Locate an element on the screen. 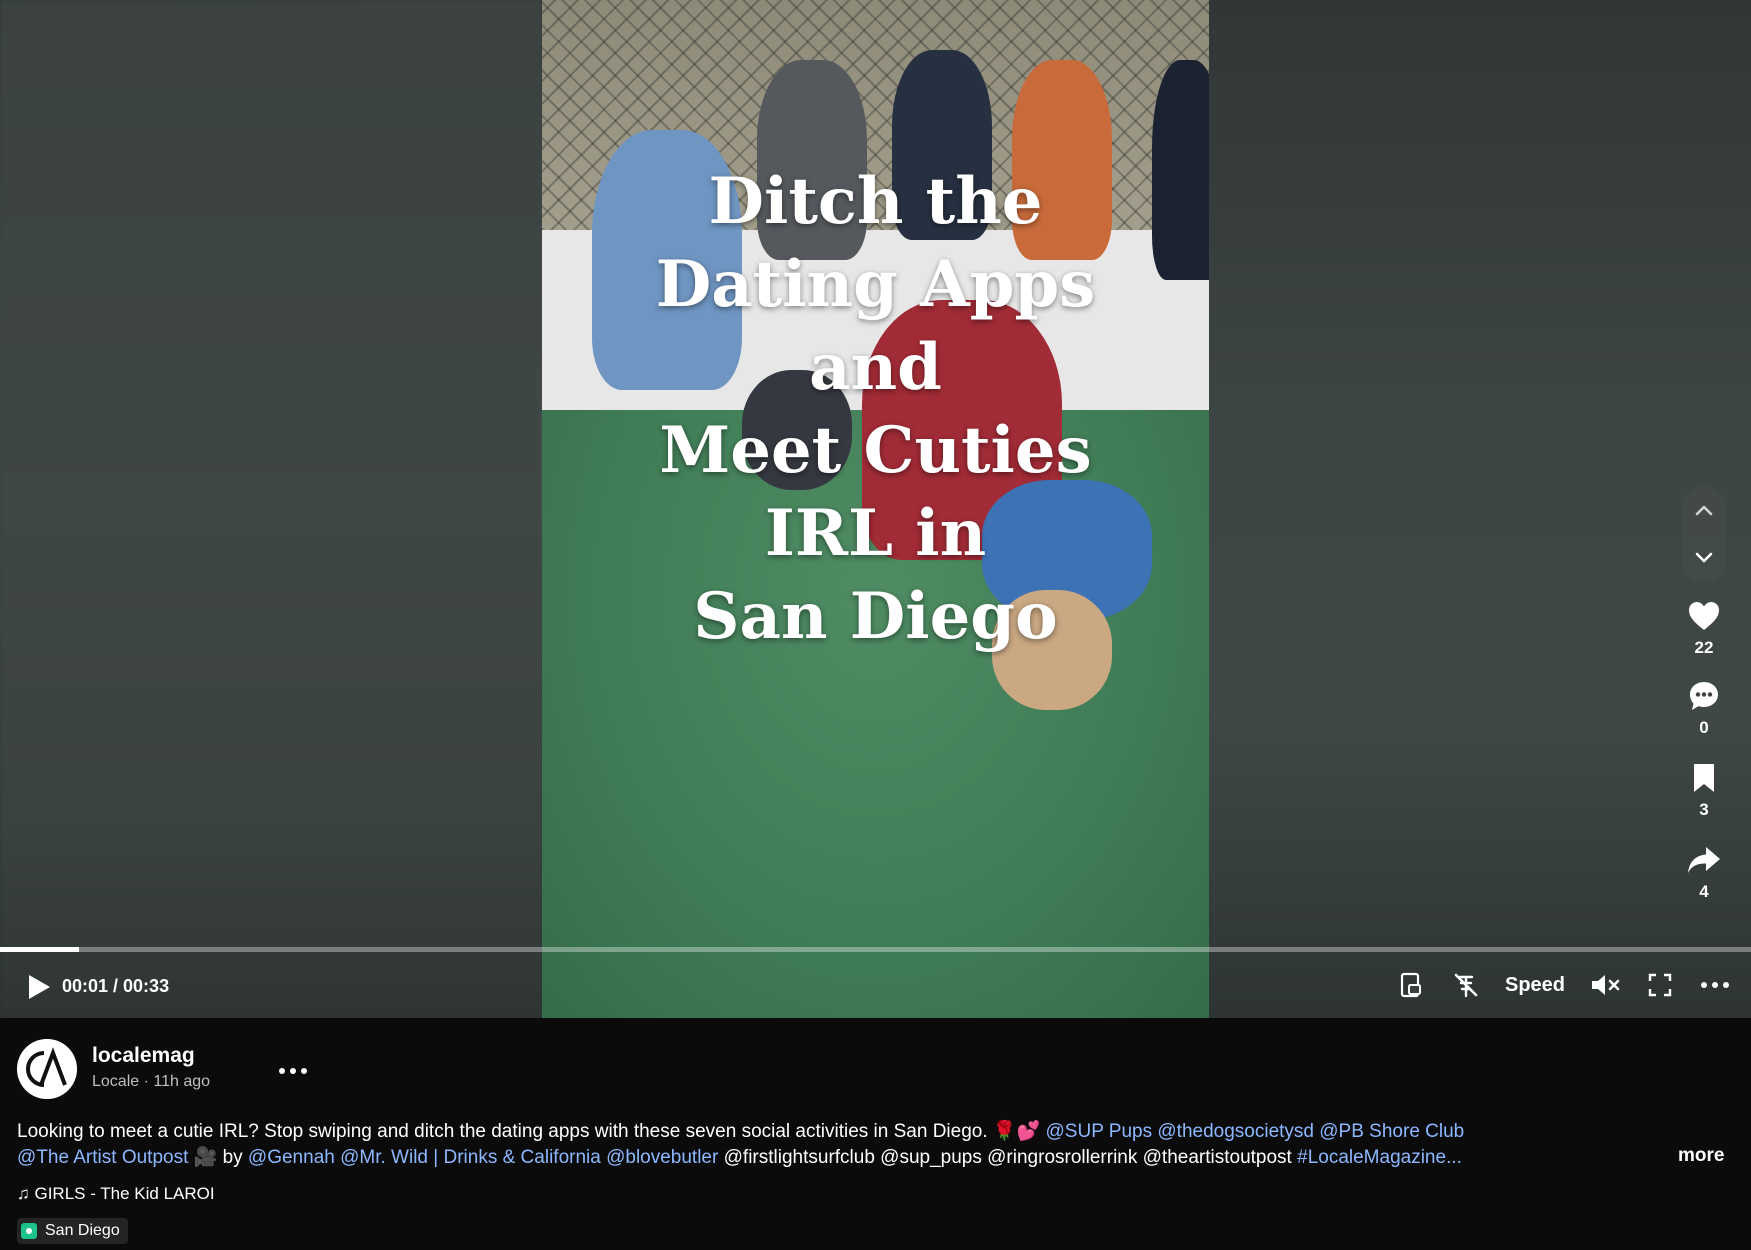 The image size is (1751, 1250). auto-scroll-button is located at coordinates (1466, 985).